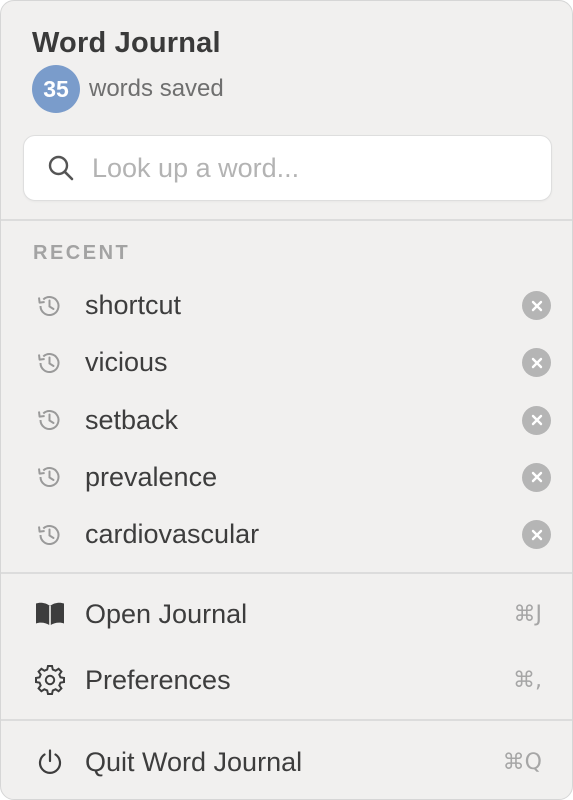  I want to click on recent-word: prevalence, so click(151, 476).